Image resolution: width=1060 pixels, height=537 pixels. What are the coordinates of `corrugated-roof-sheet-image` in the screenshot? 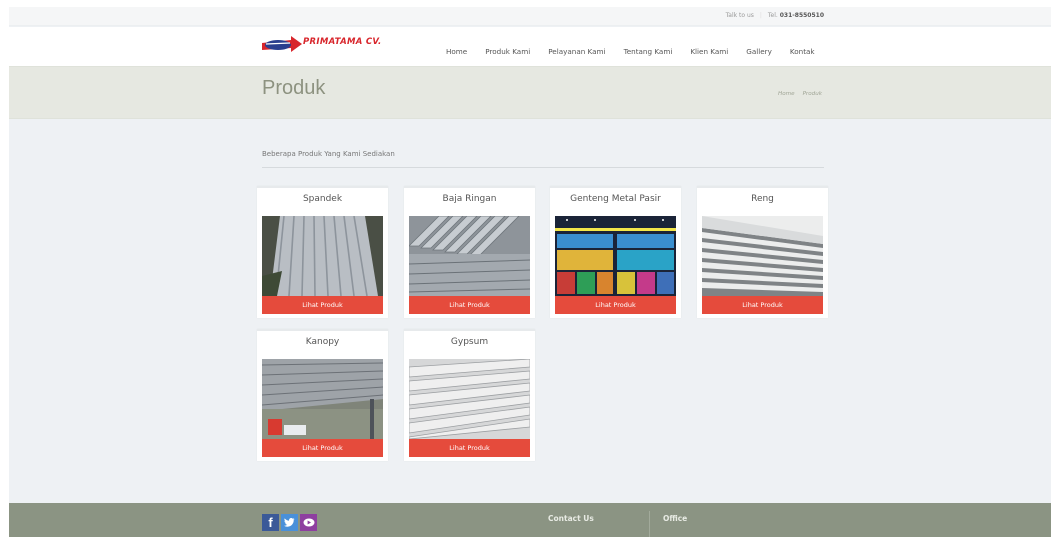 It's located at (322, 256).